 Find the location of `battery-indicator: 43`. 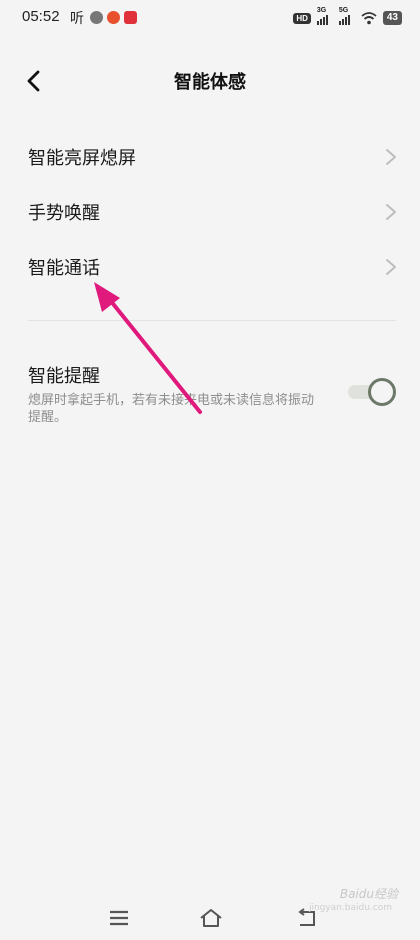

battery-indicator: 43 is located at coordinates (392, 18).